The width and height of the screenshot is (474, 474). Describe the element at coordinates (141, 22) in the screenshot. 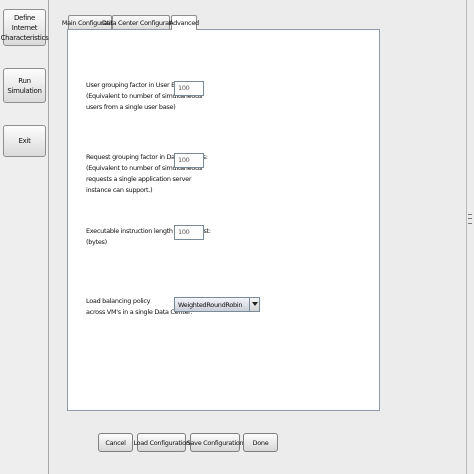

I see `tab-data-center-configuration: Data Center Configuration` at that location.